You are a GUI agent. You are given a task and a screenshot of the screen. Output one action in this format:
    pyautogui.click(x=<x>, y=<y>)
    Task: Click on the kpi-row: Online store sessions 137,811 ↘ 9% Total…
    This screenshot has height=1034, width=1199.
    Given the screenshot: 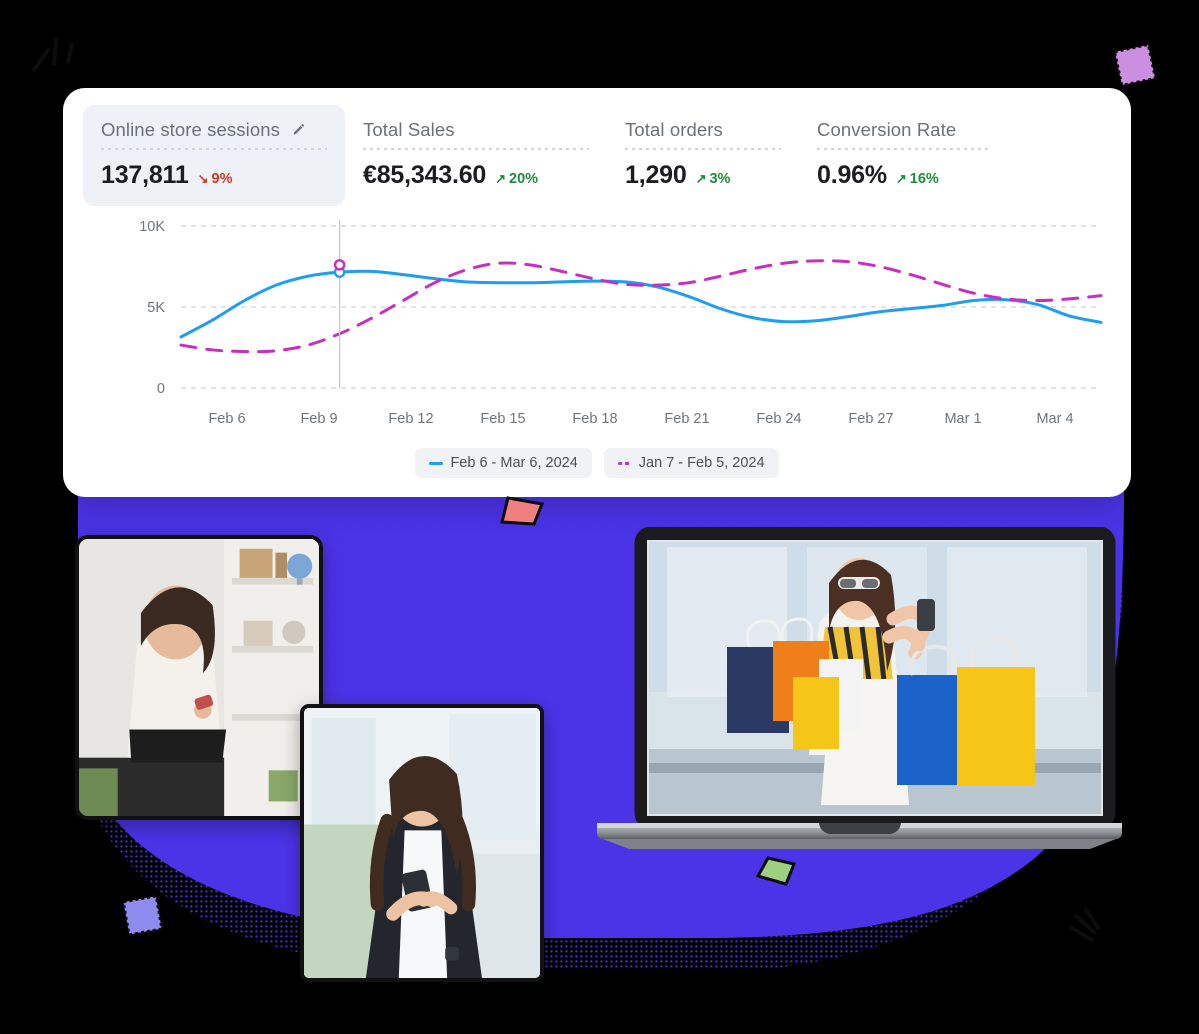 What is the action you would take?
    pyautogui.click(x=597, y=147)
    